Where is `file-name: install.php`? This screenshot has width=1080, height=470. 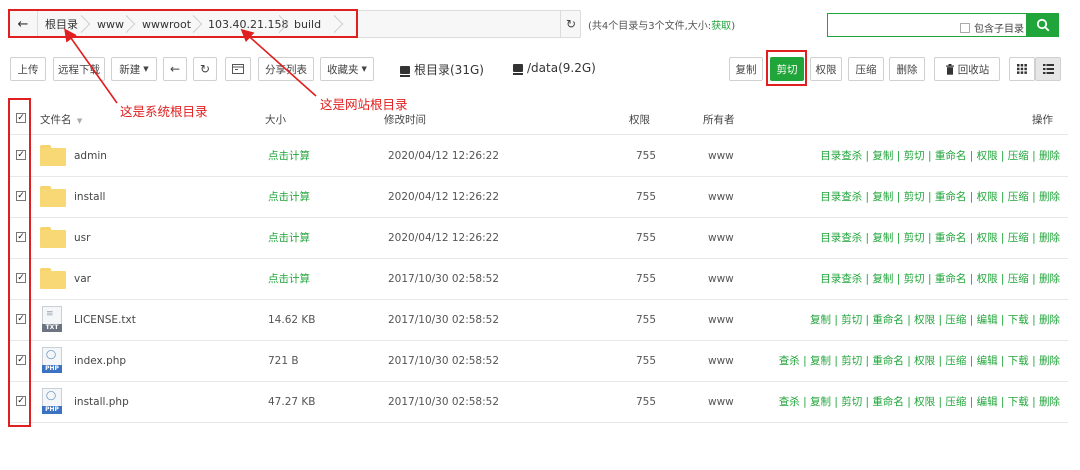
file-name: install.php is located at coordinates (101, 401).